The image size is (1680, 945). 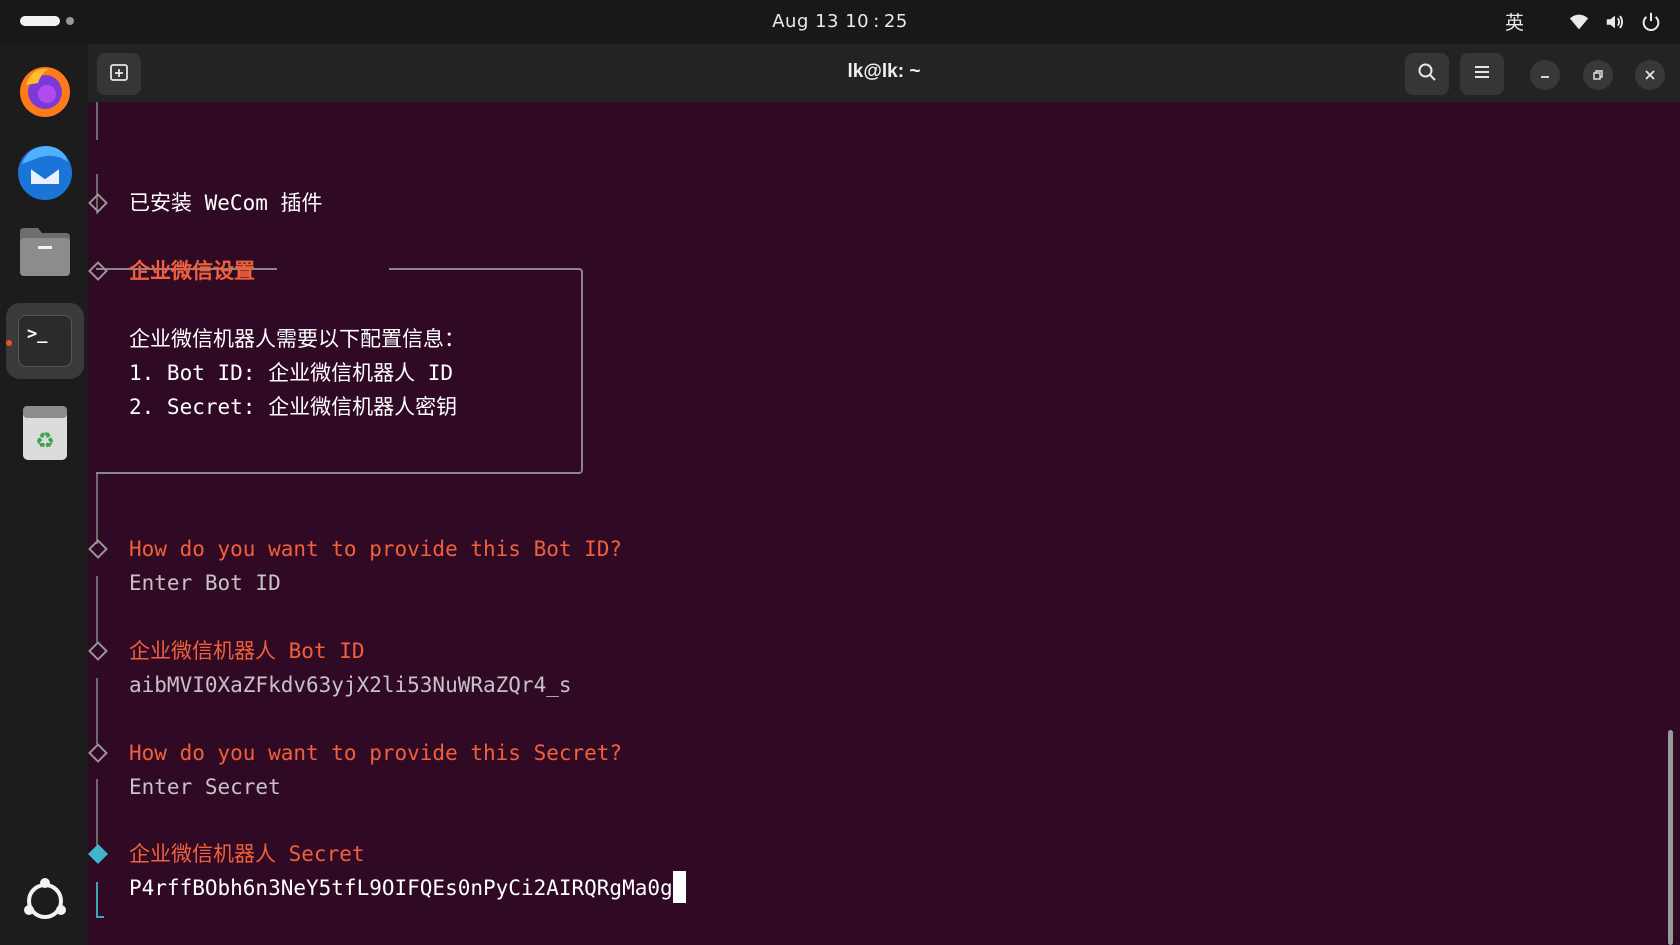 I want to click on minimize-icon, so click(x=1545, y=75).